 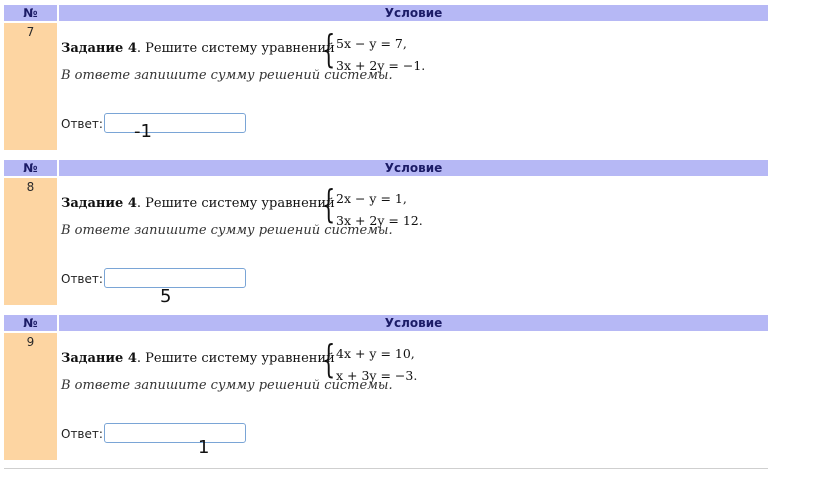 I want to click on equation-system: { 4x + y = 10, x + 3y = −3., so click(x=377, y=361).